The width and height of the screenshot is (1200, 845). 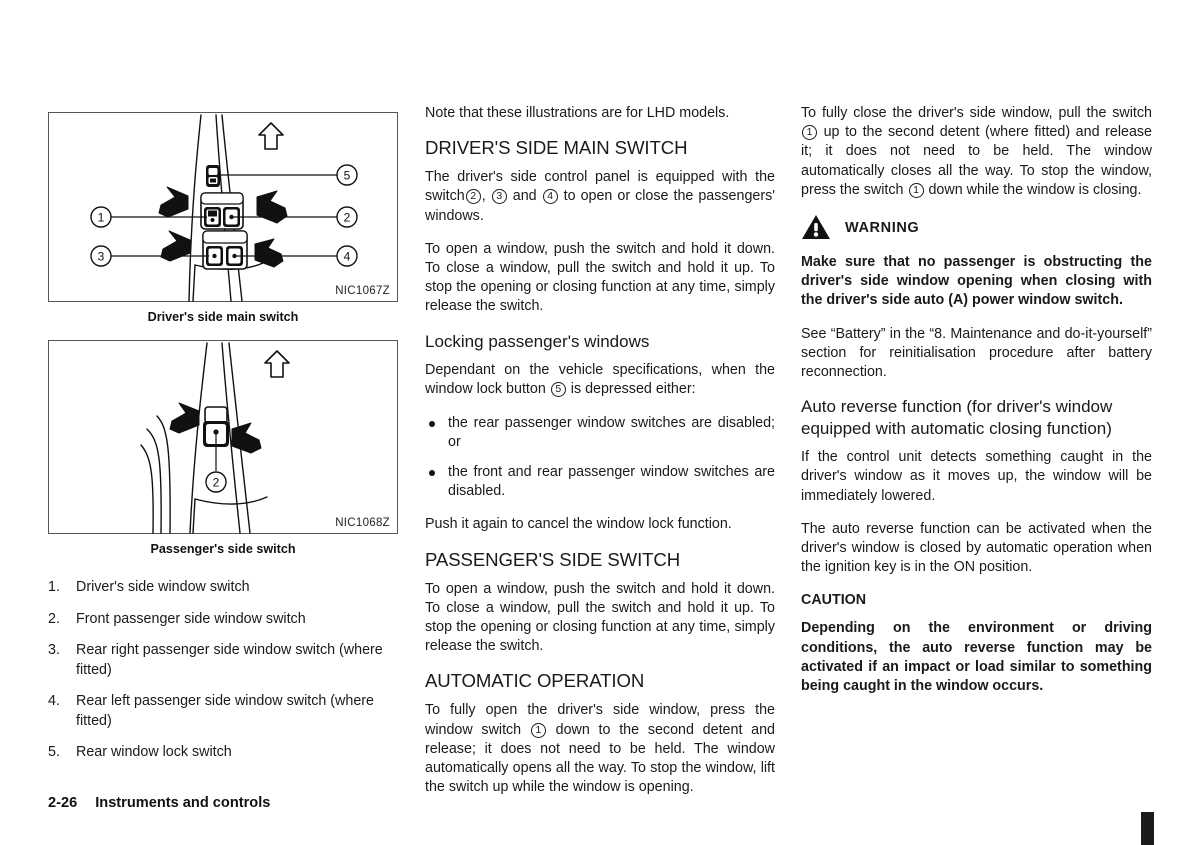 I want to click on list-item: 5. Rear window lock switch, so click(x=225, y=753).